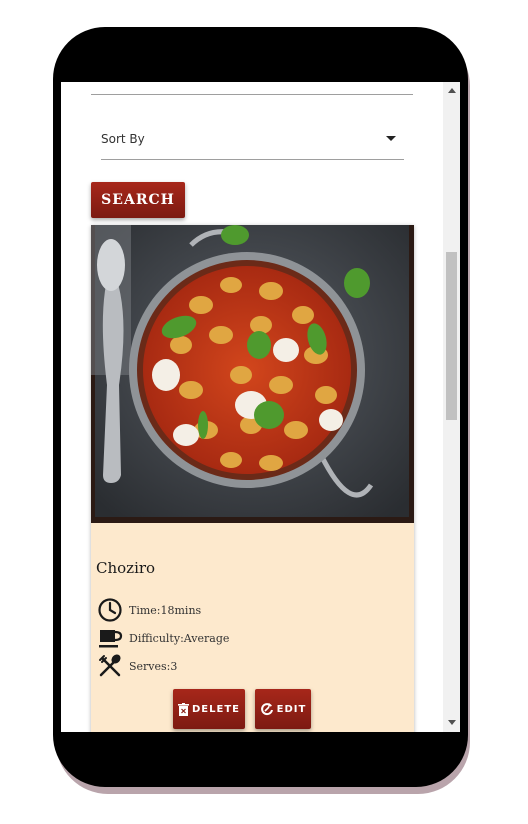 This screenshot has height=824, width=528. What do you see at coordinates (179, 638) in the screenshot?
I see `recipe-difficulty: Difficulty:Average` at bounding box center [179, 638].